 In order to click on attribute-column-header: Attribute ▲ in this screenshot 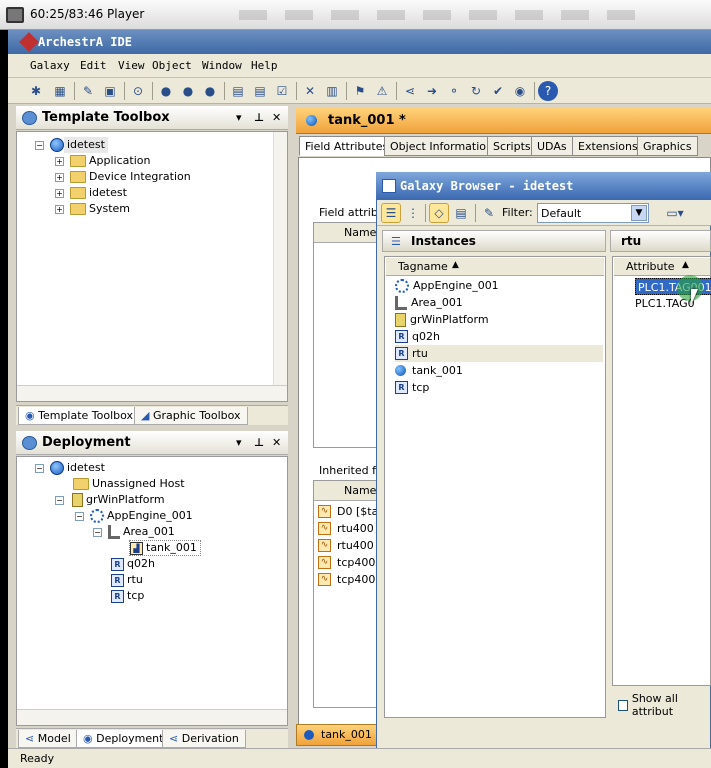, I will do `click(662, 267)`.